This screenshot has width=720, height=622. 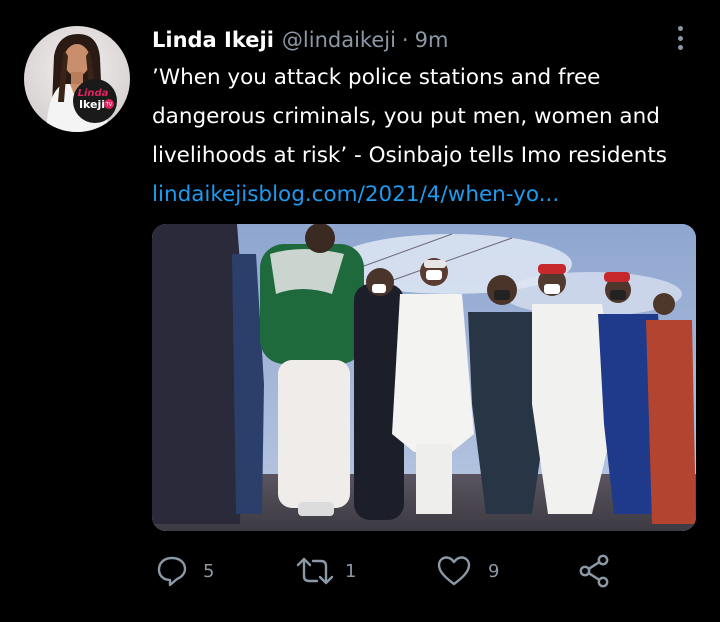 I want to click on tweet-header: Linda Ikeji @lindaikeji · 9m, so click(x=300, y=40).